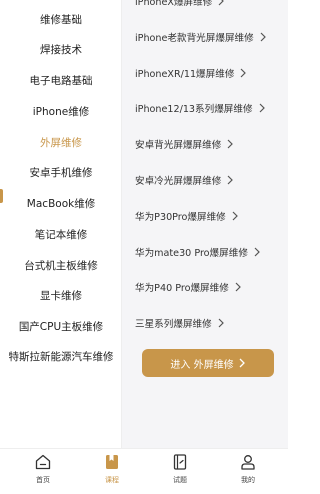 This screenshot has height=494, width=320. I want to click on subcategory-item: 三星系列爆屏维修, so click(180, 323).